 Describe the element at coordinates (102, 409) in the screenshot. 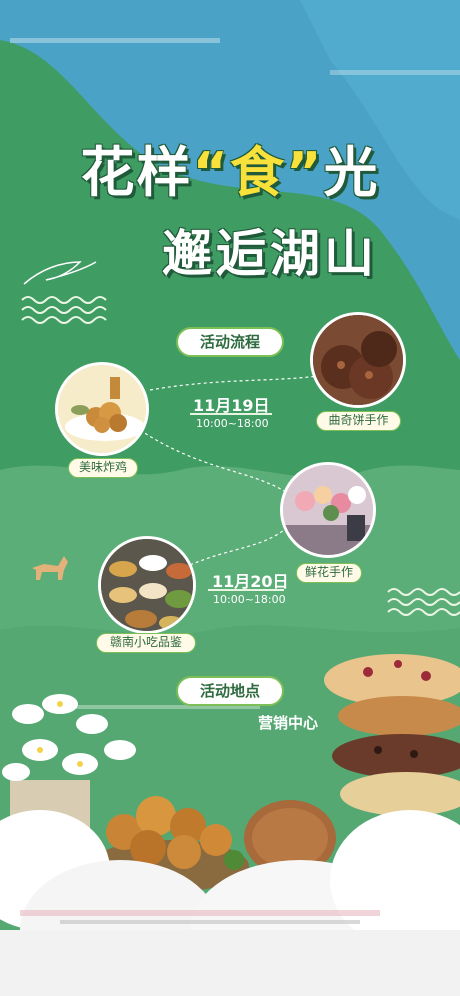

I see `fried-chicken-image` at that location.